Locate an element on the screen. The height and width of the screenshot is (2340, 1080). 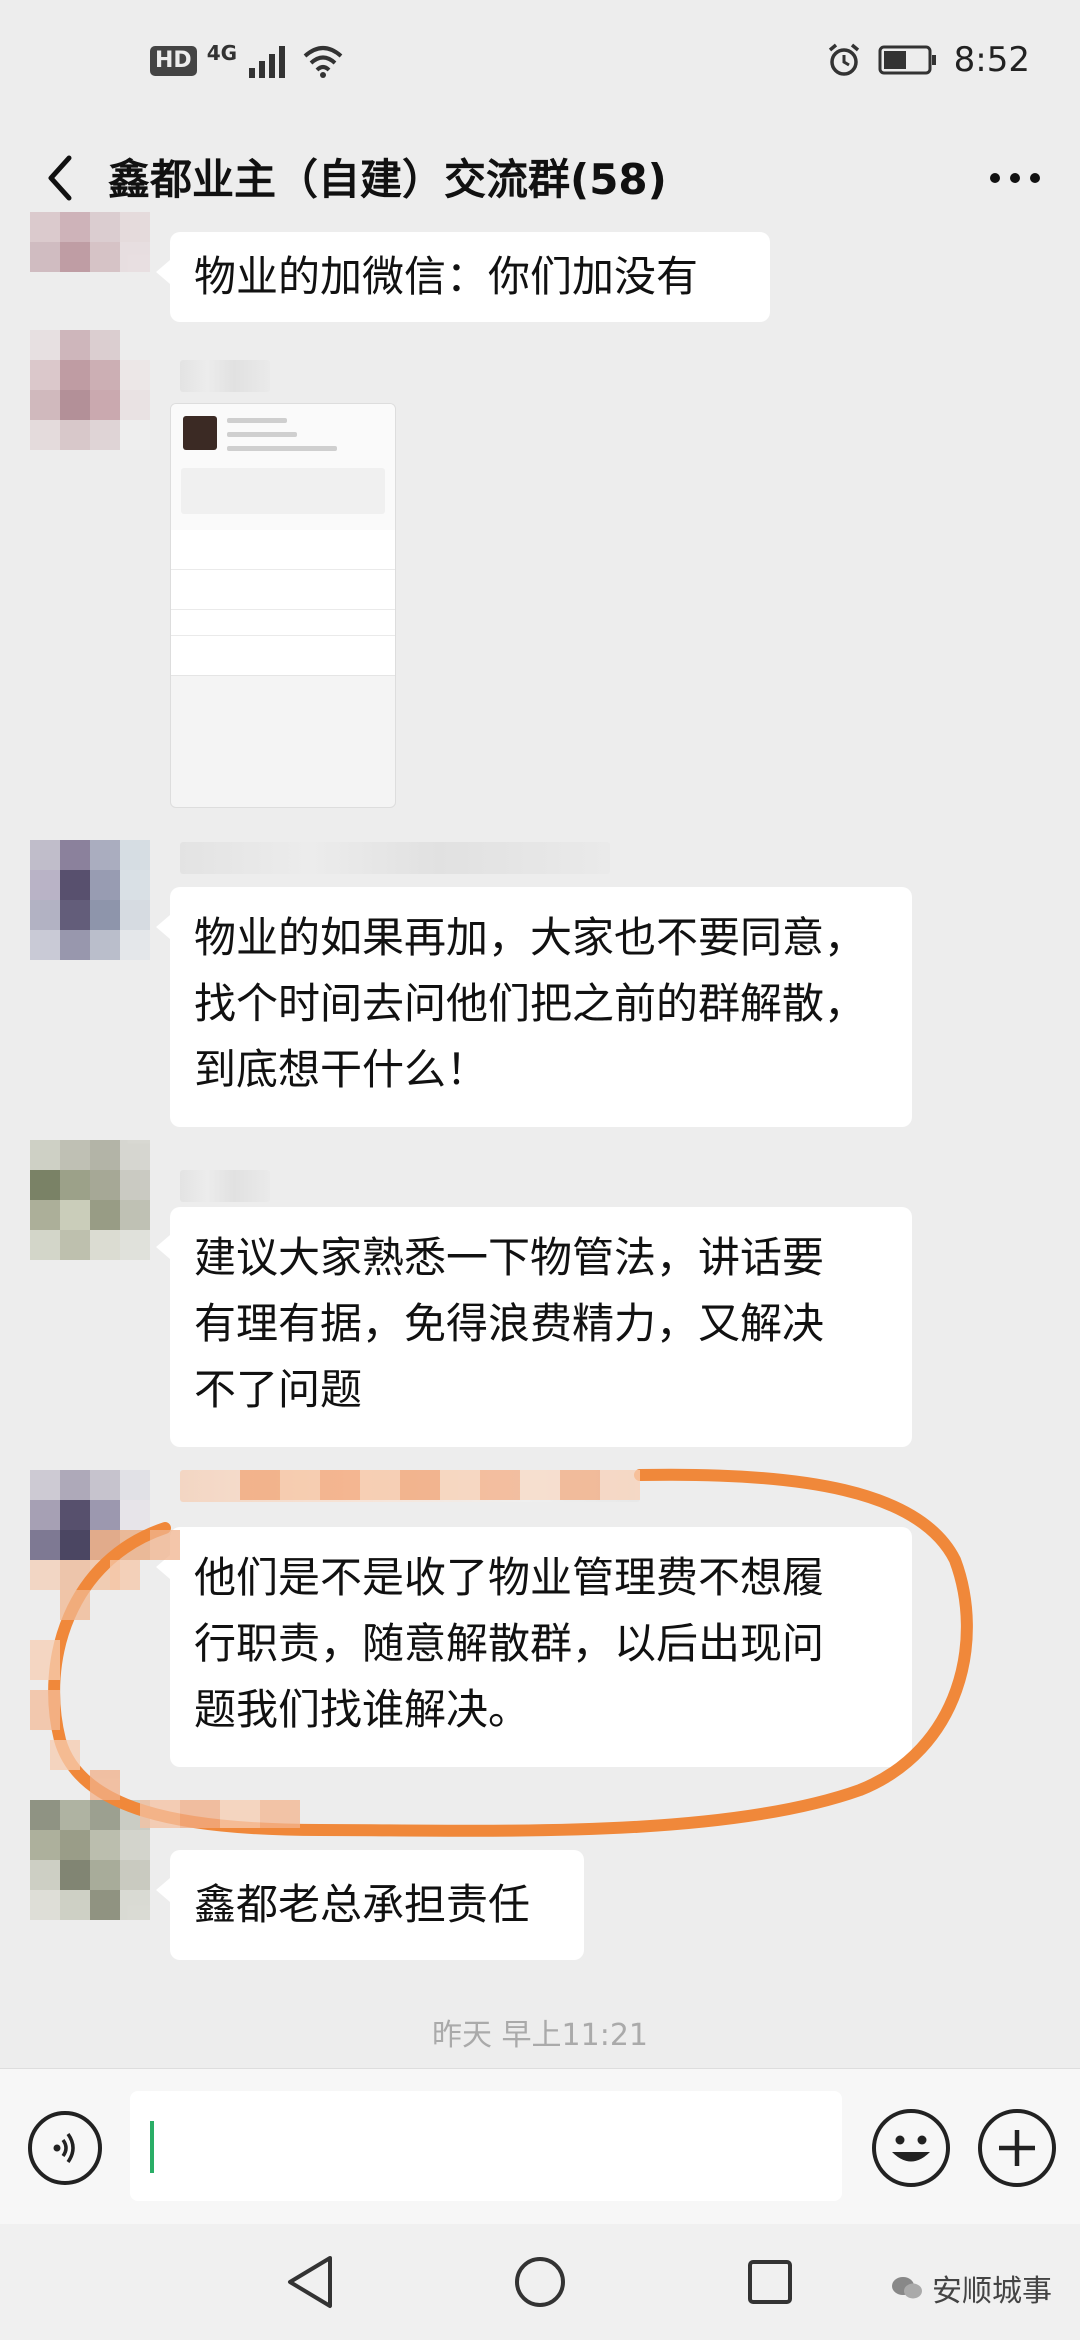
message-bubble: 物业的加微信：你们加没有 is located at coordinates (463, 277).